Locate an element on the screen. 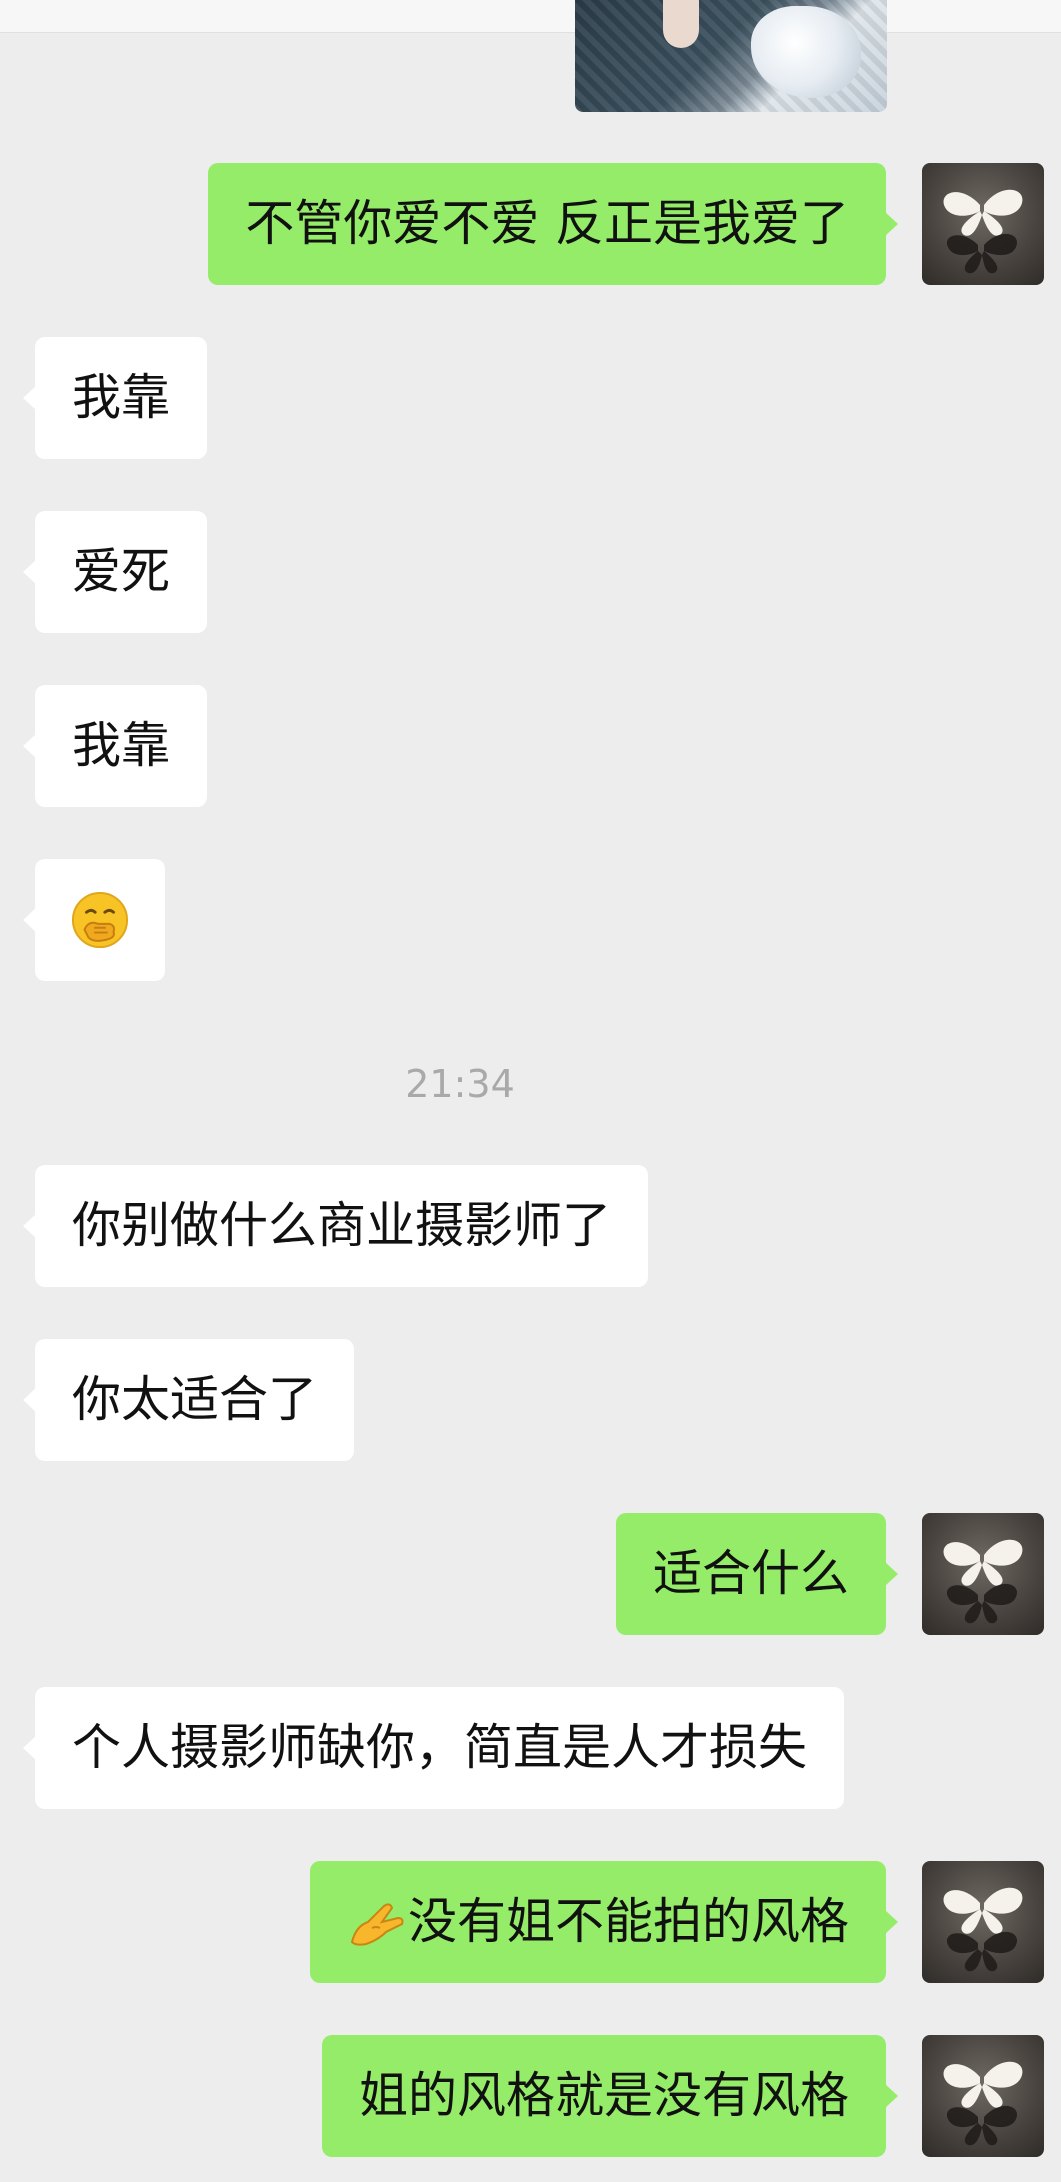  face-with-hand-over-mouth-icon is located at coordinates (100, 919).